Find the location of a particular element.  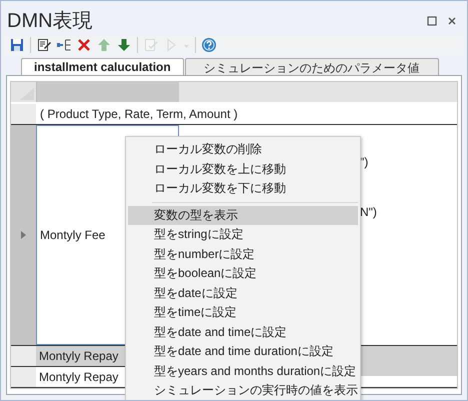

help-icon is located at coordinates (209, 45).